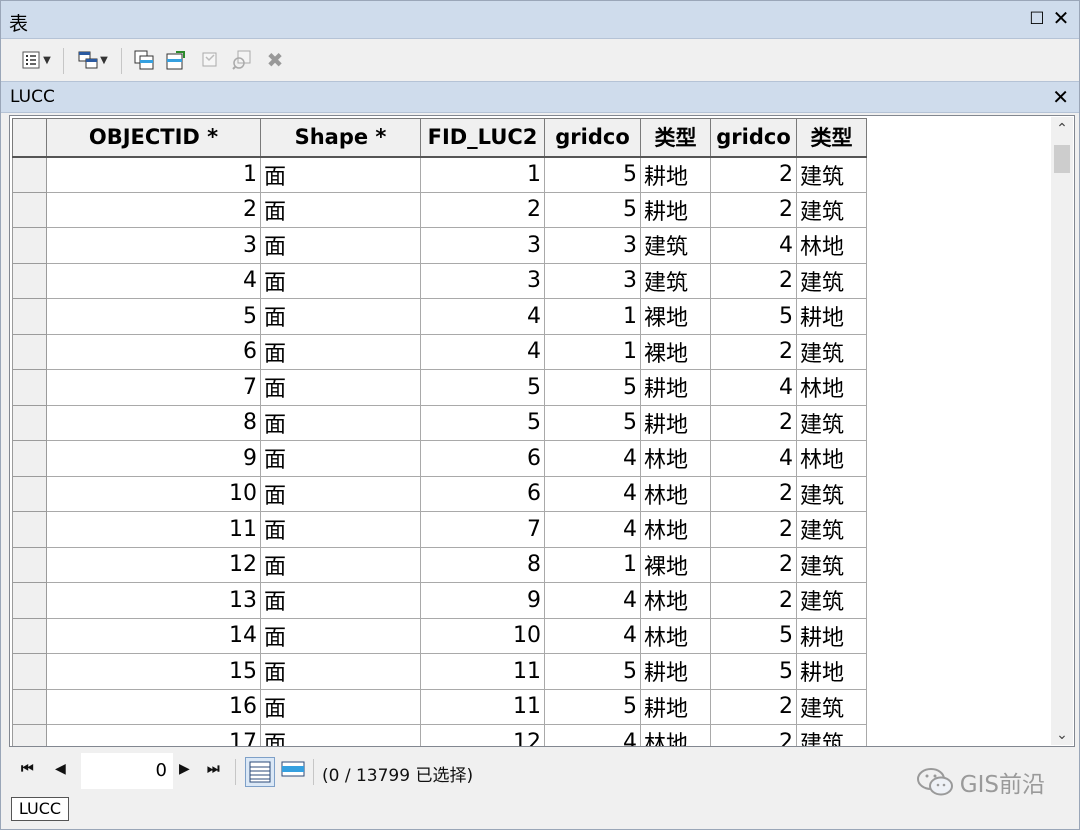  What do you see at coordinates (210, 60) in the screenshot?
I see `clear-selection-button` at bounding box center [210, 60].